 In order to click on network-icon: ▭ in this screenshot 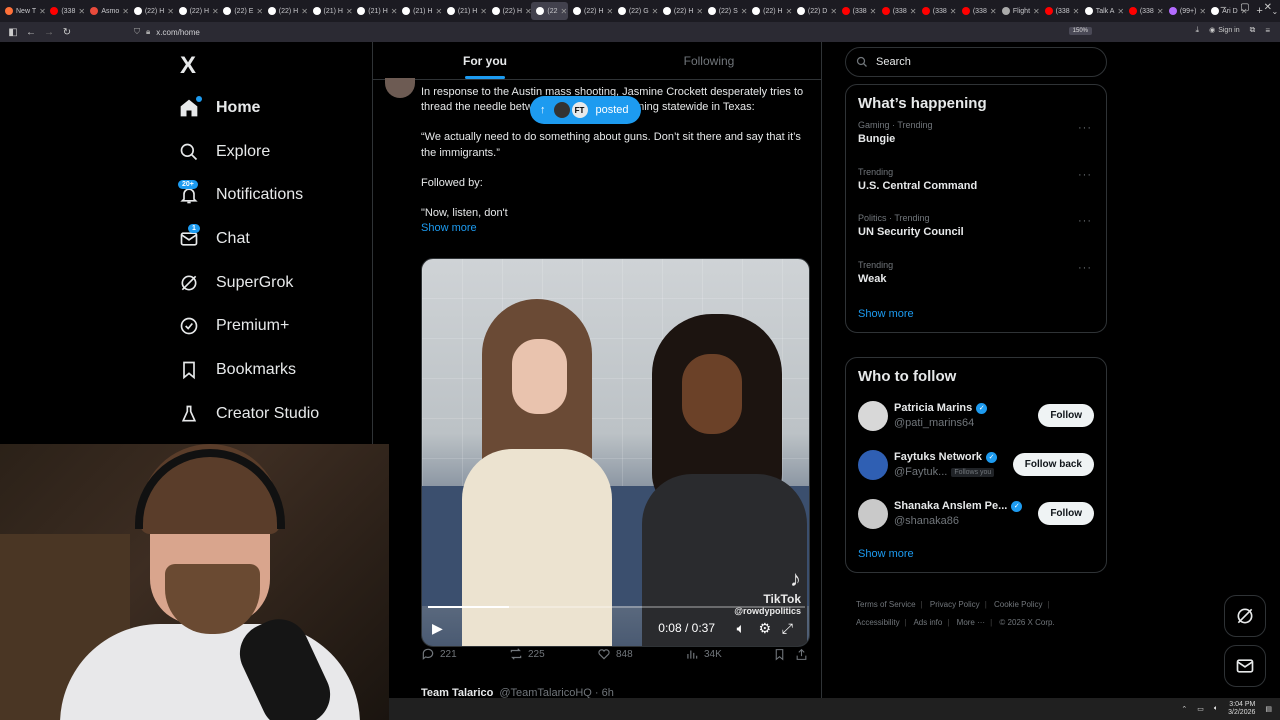, I will do `click(1200, 709)`.